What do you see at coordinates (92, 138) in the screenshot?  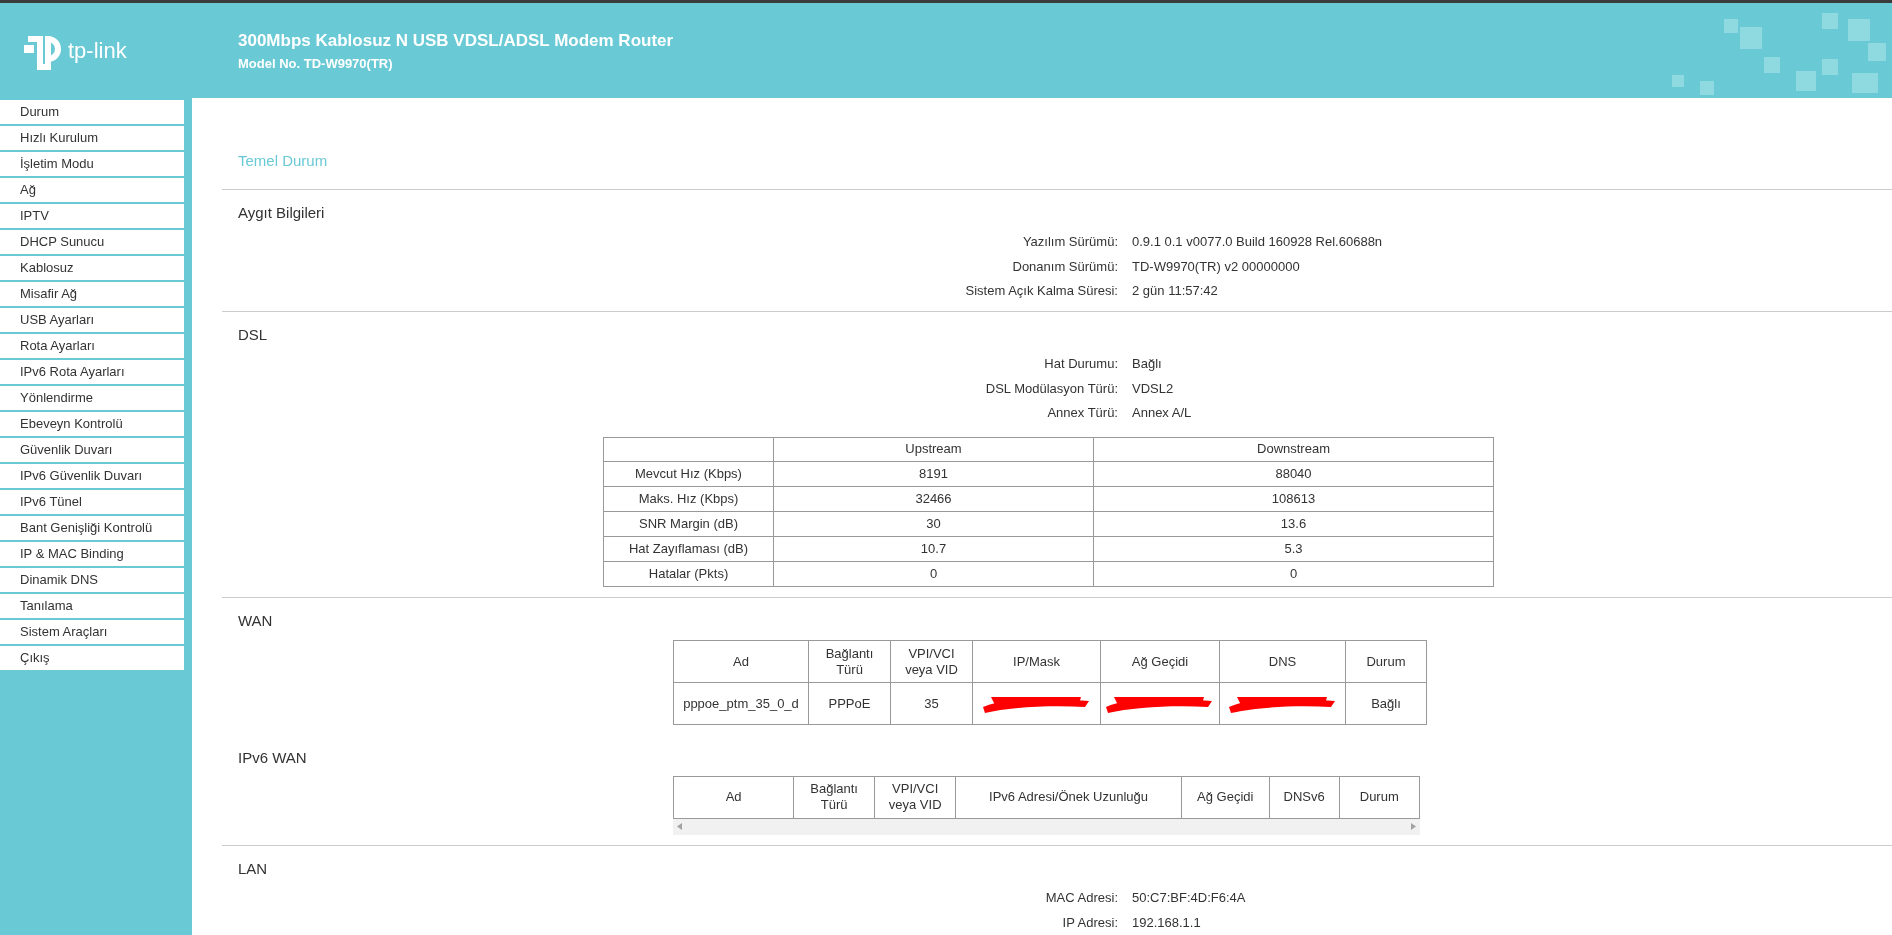 I see `sidebar-item: Hızlı Kurulum` at bounding box center [92, 138].